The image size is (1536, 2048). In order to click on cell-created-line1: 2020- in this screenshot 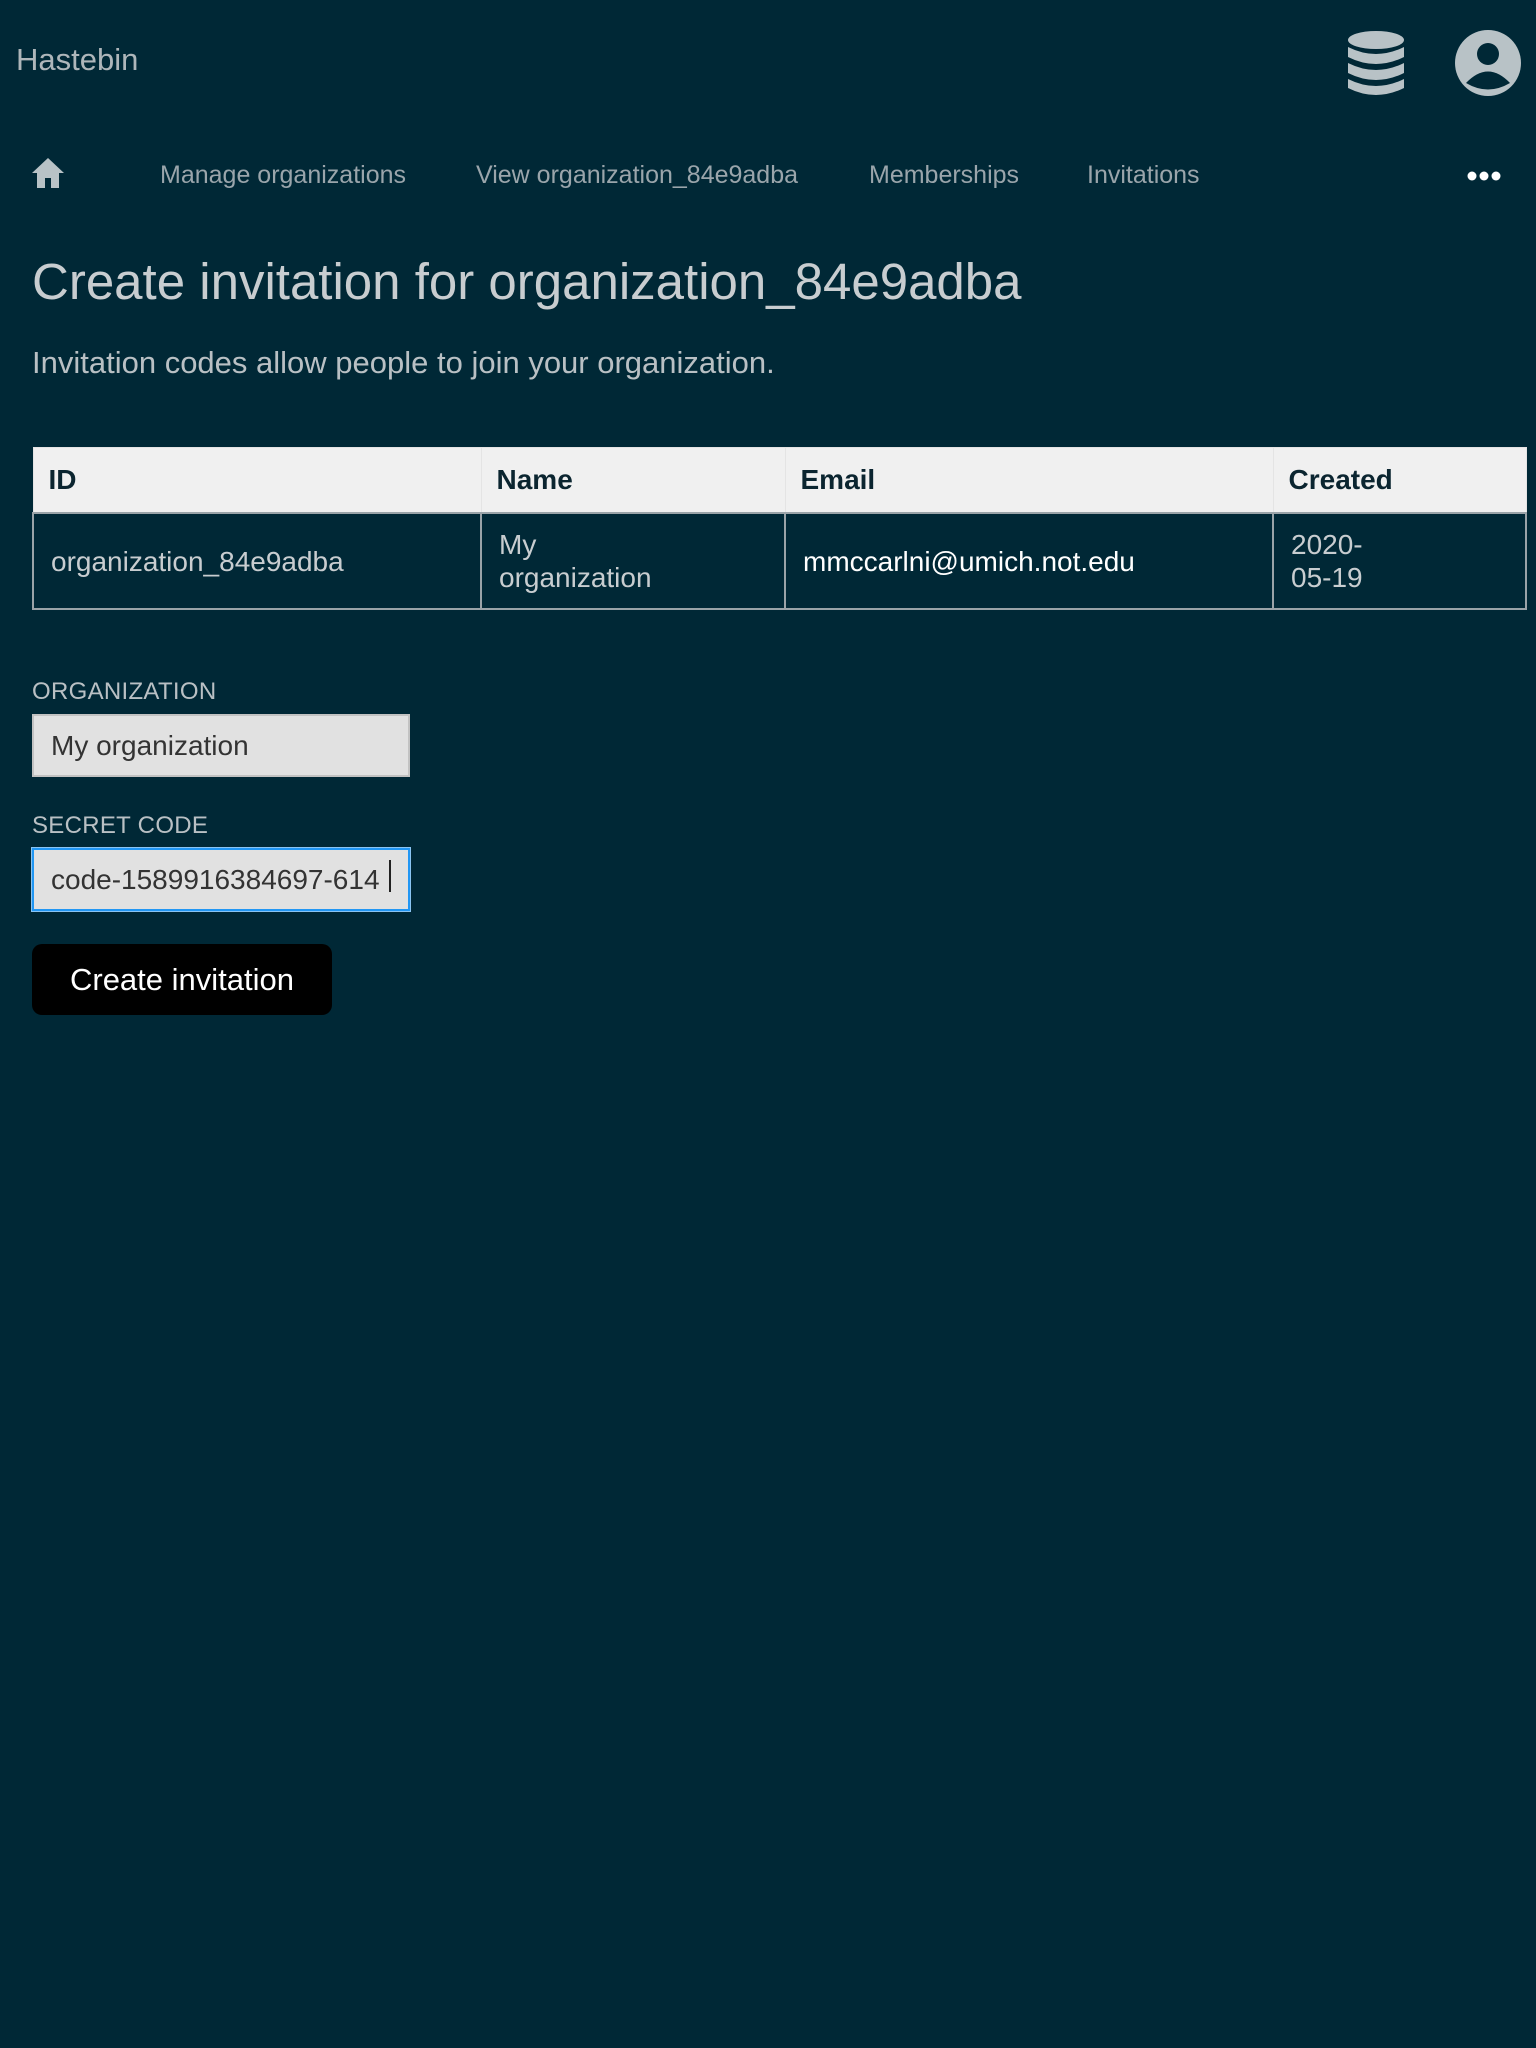, I will do `click(1327, 544)`.